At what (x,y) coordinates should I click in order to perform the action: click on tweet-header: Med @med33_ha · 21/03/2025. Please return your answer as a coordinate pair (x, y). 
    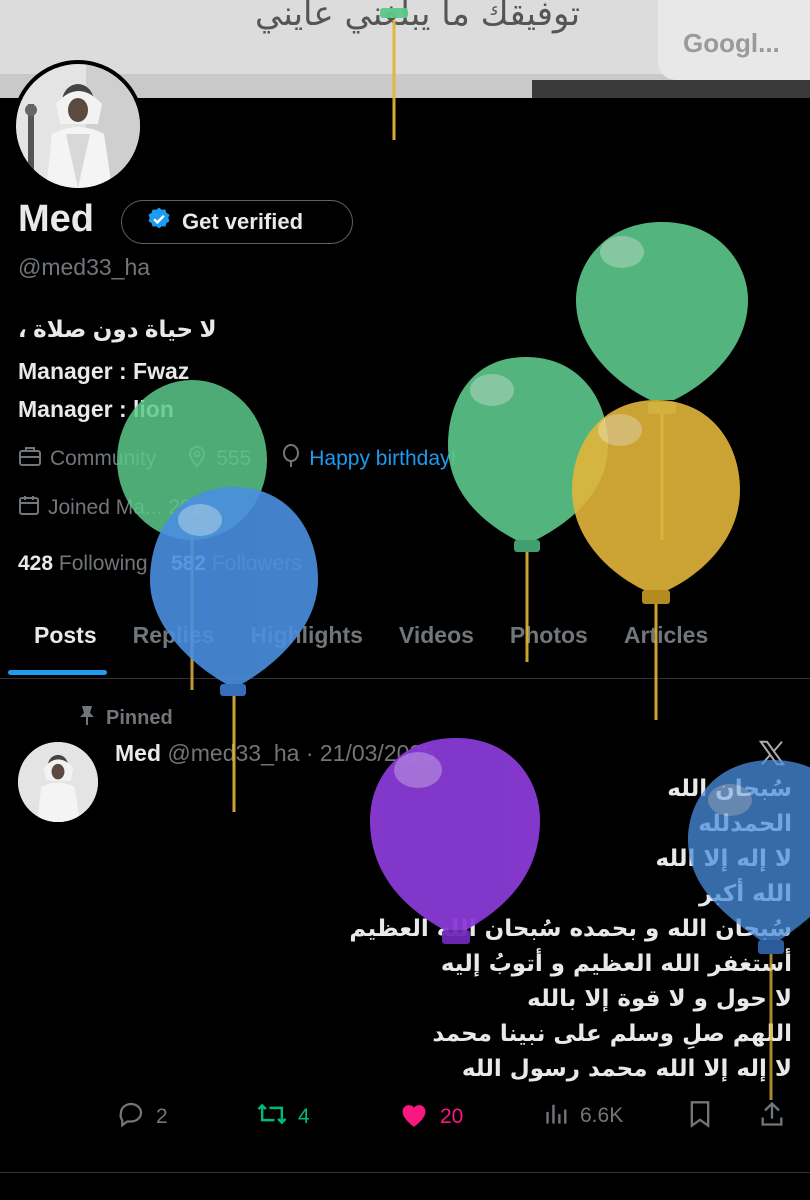
    Looking at the image, I should click on (275, 753).